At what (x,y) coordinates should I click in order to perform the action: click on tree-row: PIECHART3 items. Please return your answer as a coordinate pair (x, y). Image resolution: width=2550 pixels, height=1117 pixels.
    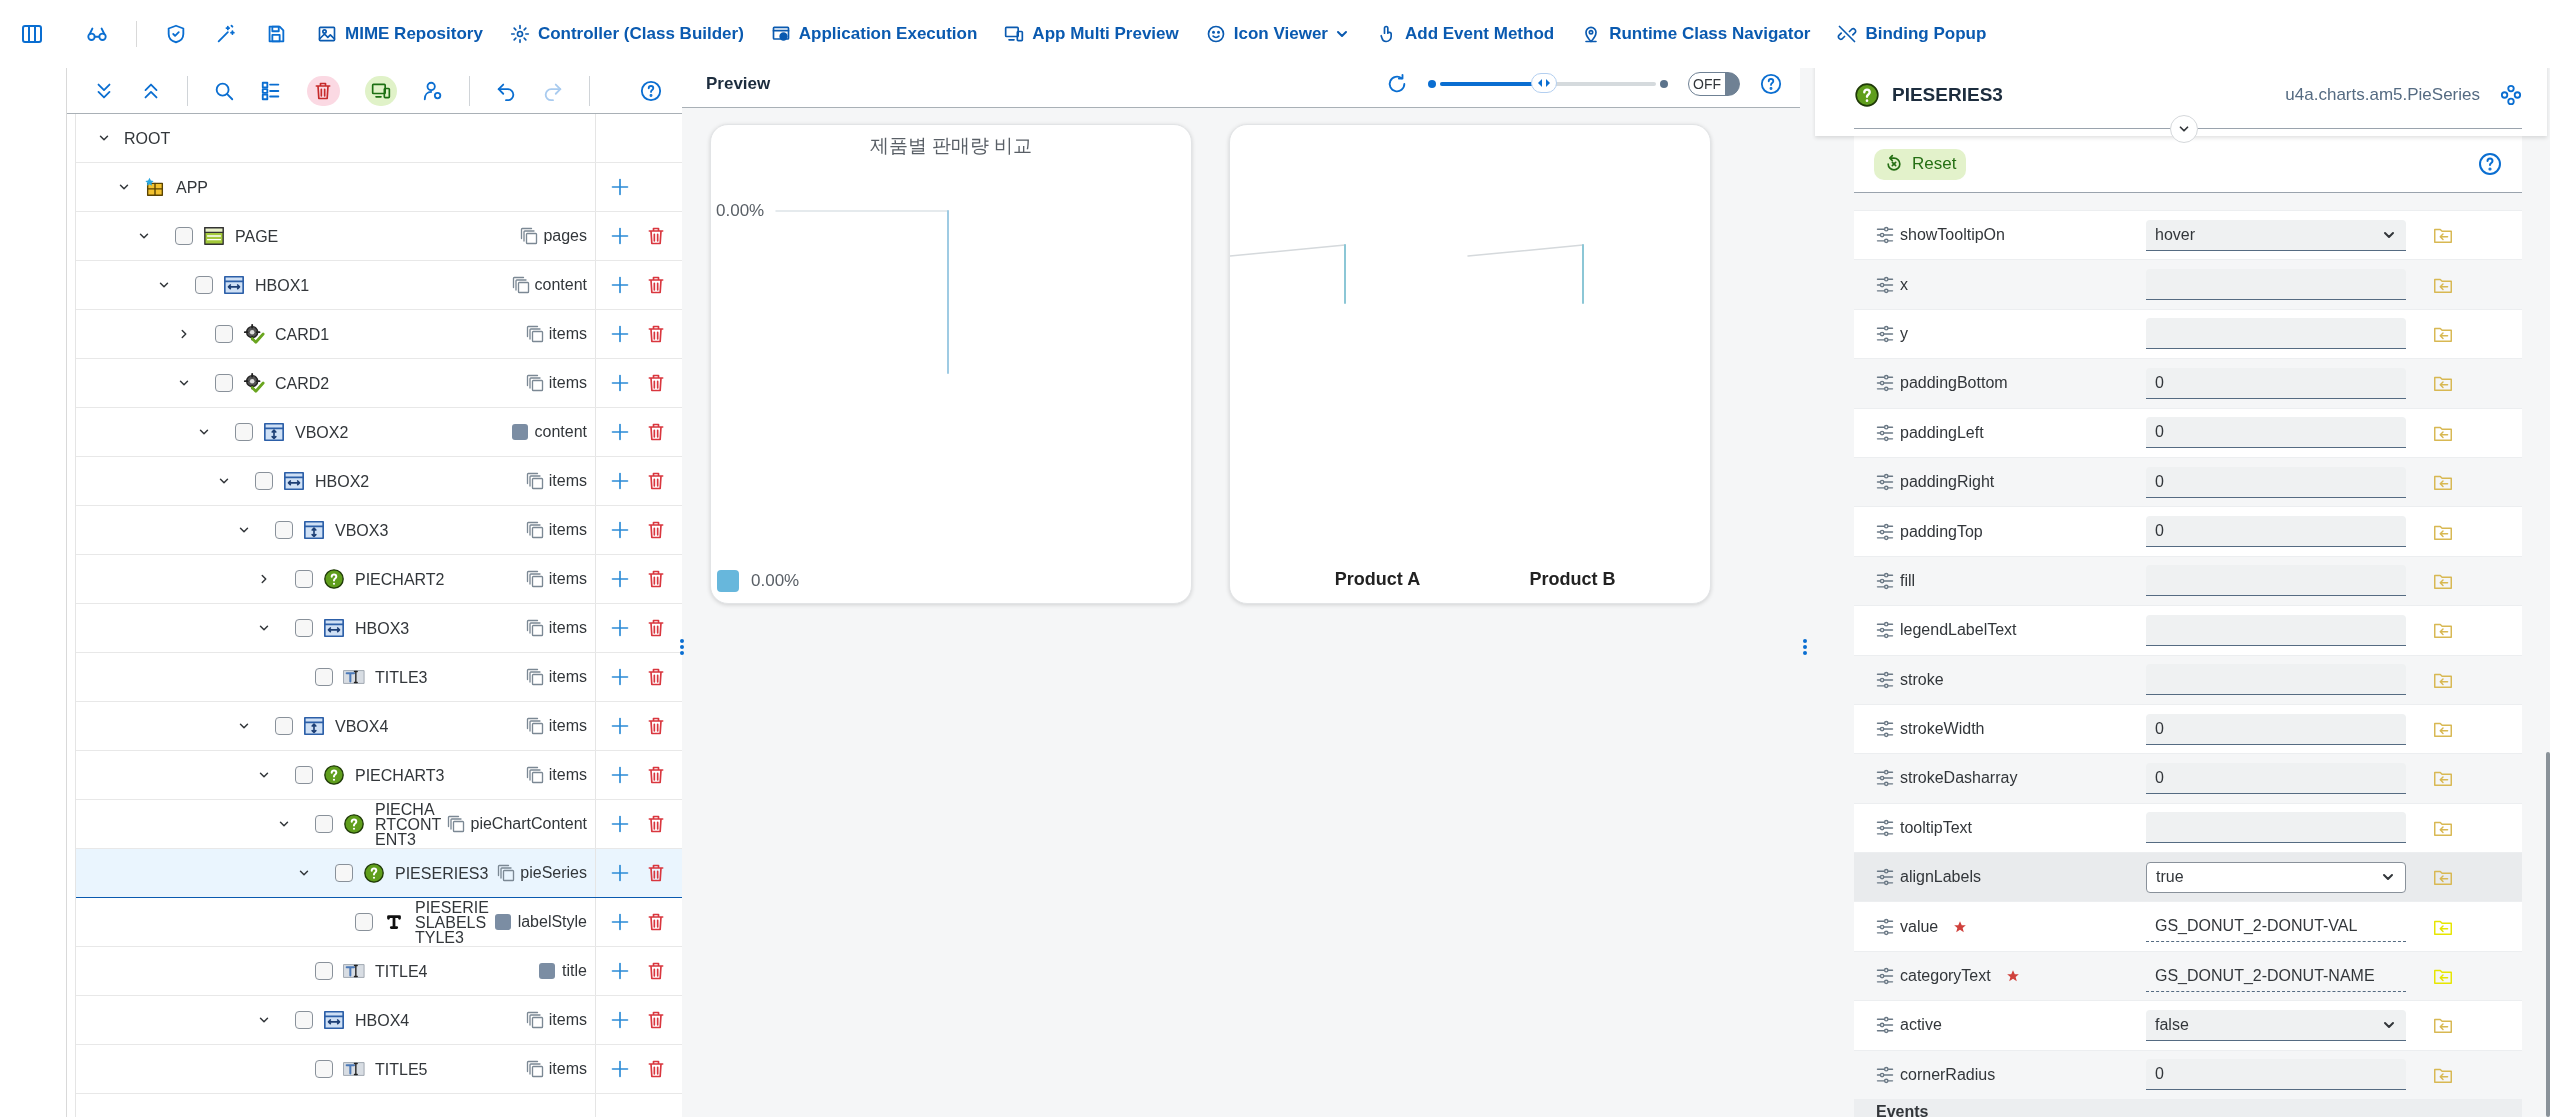
    Looking at the image, I should click on (379, 775).